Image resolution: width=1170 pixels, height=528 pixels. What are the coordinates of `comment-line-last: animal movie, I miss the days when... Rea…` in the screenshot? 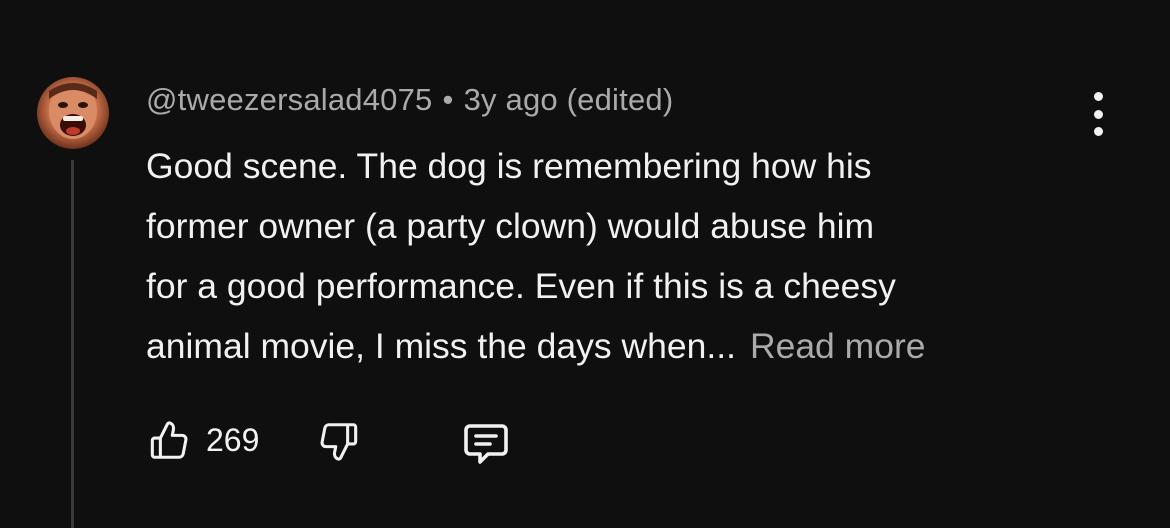 It's located at (626, 346).